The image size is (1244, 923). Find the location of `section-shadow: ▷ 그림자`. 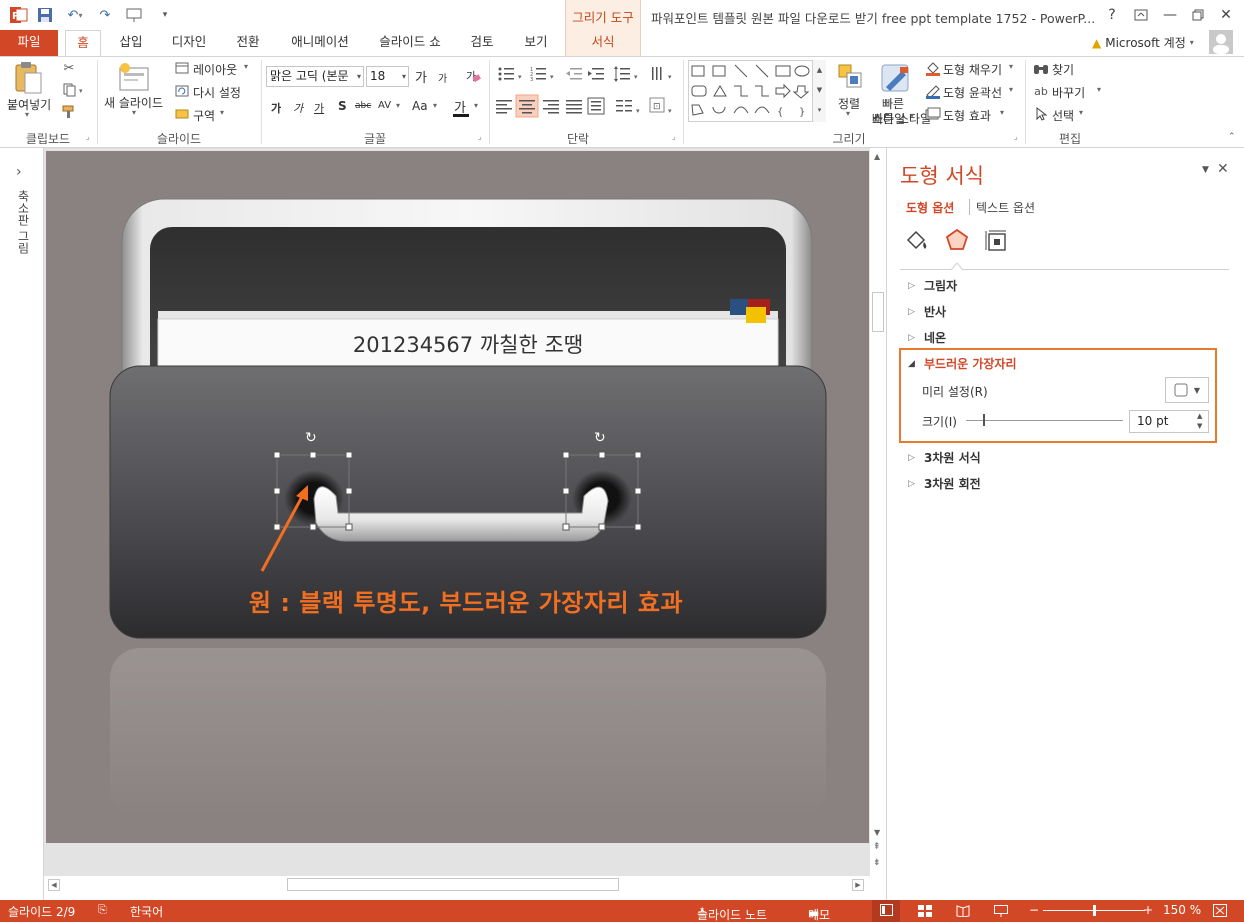

section-shadow: ▷ 그림자 is located at coordinates (932, 285).